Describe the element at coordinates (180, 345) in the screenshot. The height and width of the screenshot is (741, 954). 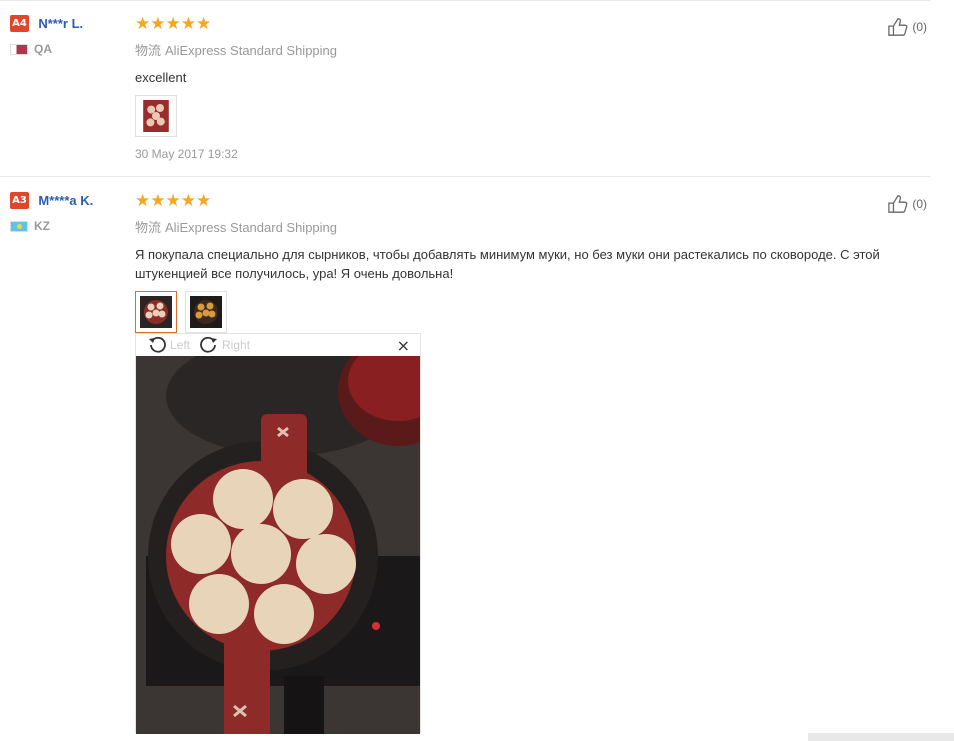
I see `rotate-left-label: Left` at that location.